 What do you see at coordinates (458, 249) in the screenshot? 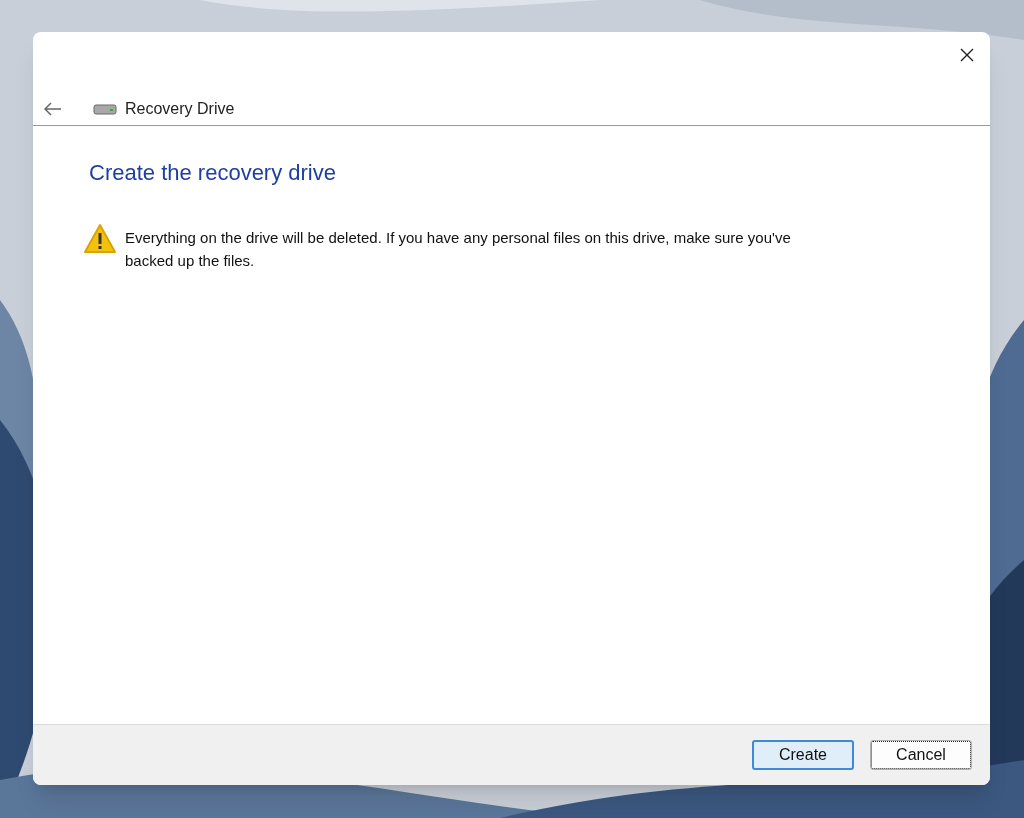
I see `warning-message: Everything on the drive will be deleted. If you have any personal files on this drive, make sure you've backed up the files.` at bounding box center [458, 249].